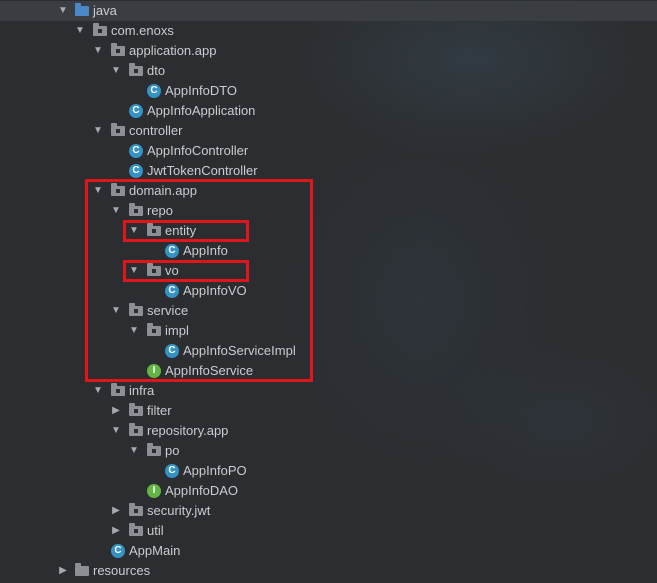  What do you see at coordinates (328, 71) in the screenshot?
I see `tree-node-dto: ▼ dto` at bounding box center [328, 71].